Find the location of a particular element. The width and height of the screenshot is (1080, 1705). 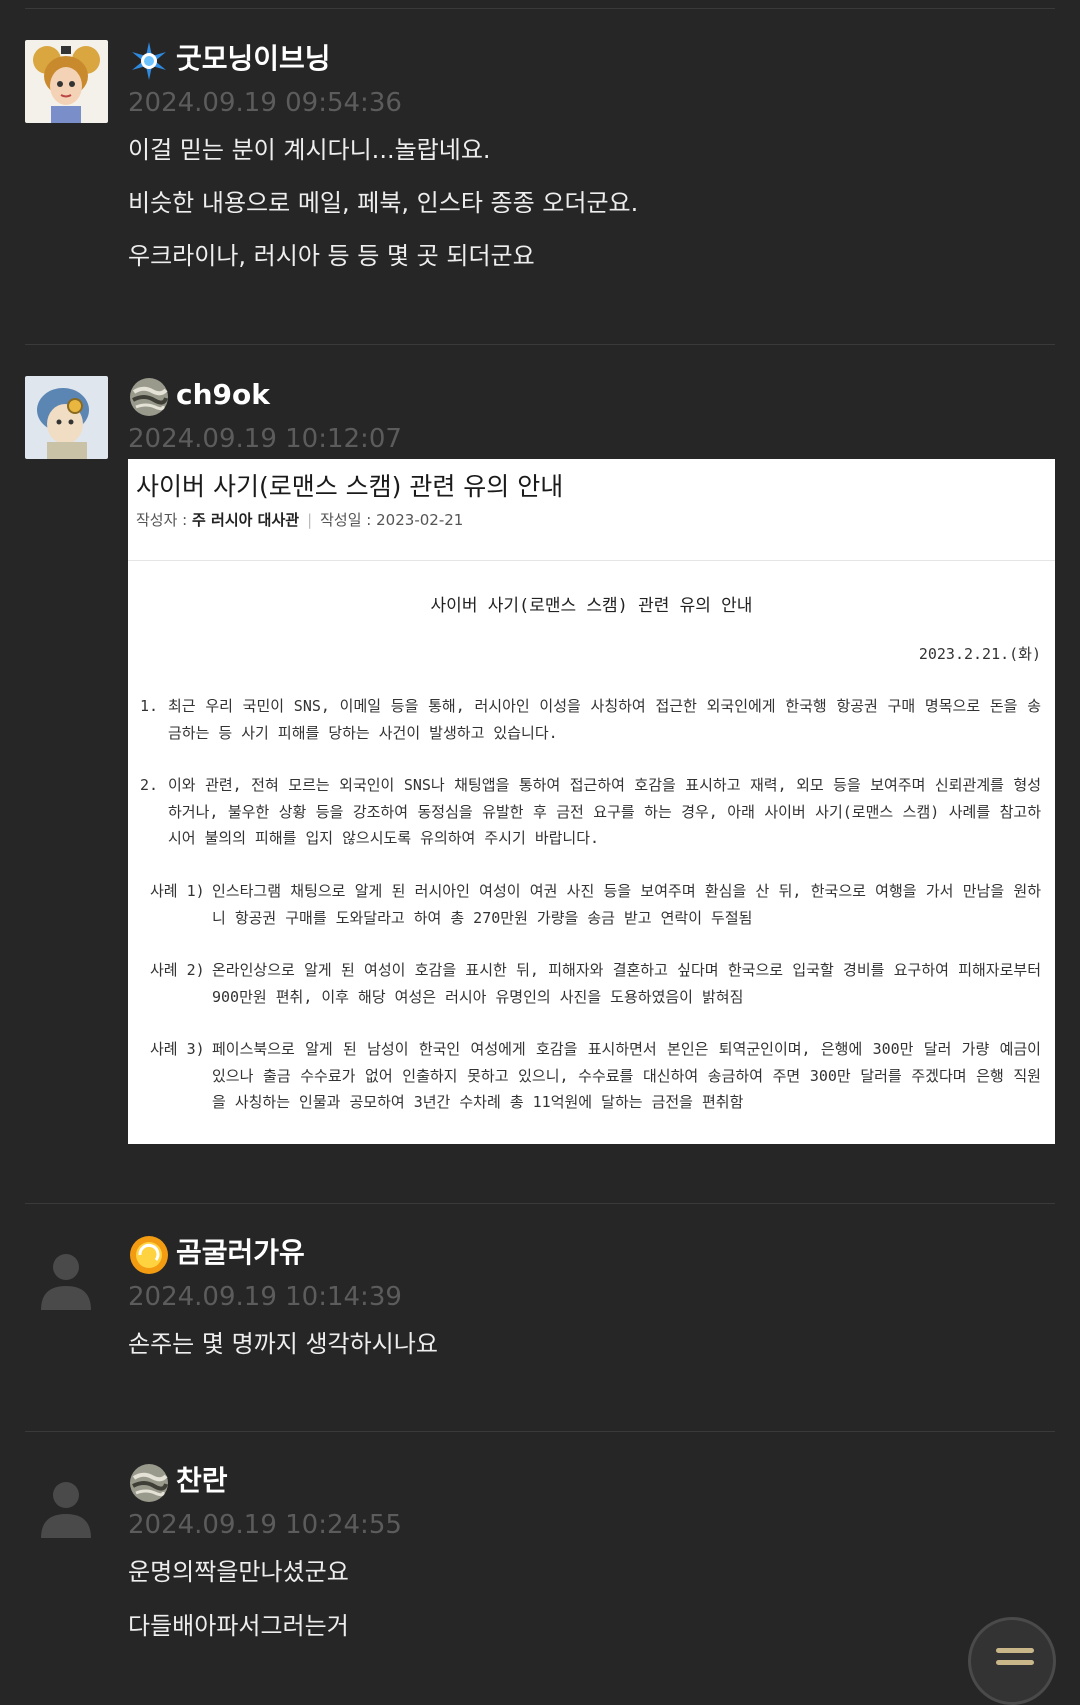

document-heading: 사이버 사기(로맨스 스캠) 관련 유의 안내 is located at coordinates (591, 606).